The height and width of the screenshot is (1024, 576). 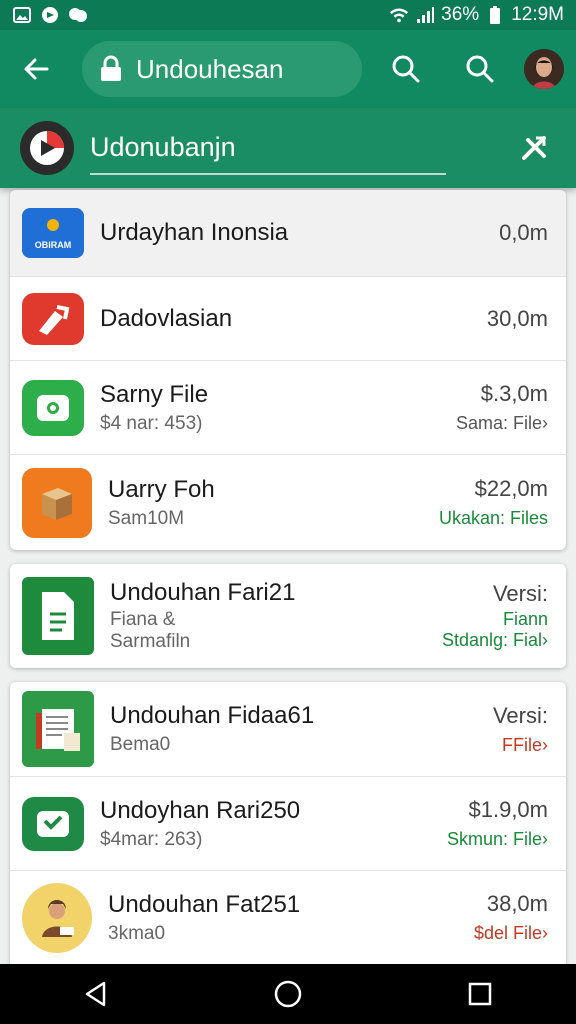 I want to click on nav-back-button, so click(x=96, y=994).